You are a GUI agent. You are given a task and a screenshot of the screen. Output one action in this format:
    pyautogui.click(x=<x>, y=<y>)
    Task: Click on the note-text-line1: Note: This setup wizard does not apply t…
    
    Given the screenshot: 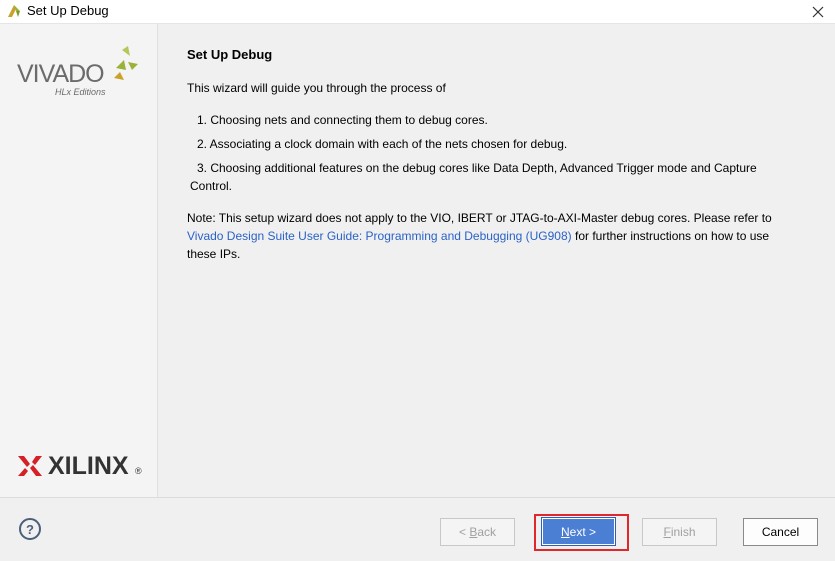 What is the action you would take?
    pyautogui.click(x=479, y=218)
    